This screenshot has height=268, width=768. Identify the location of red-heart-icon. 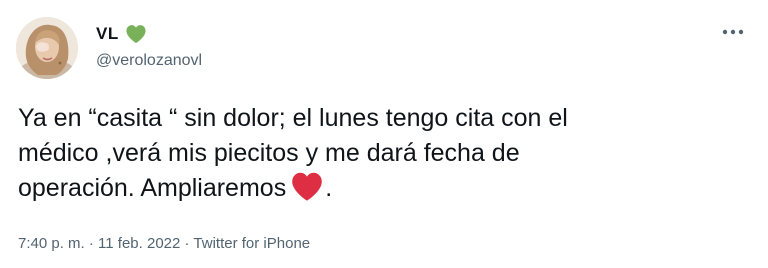
(307, 191).